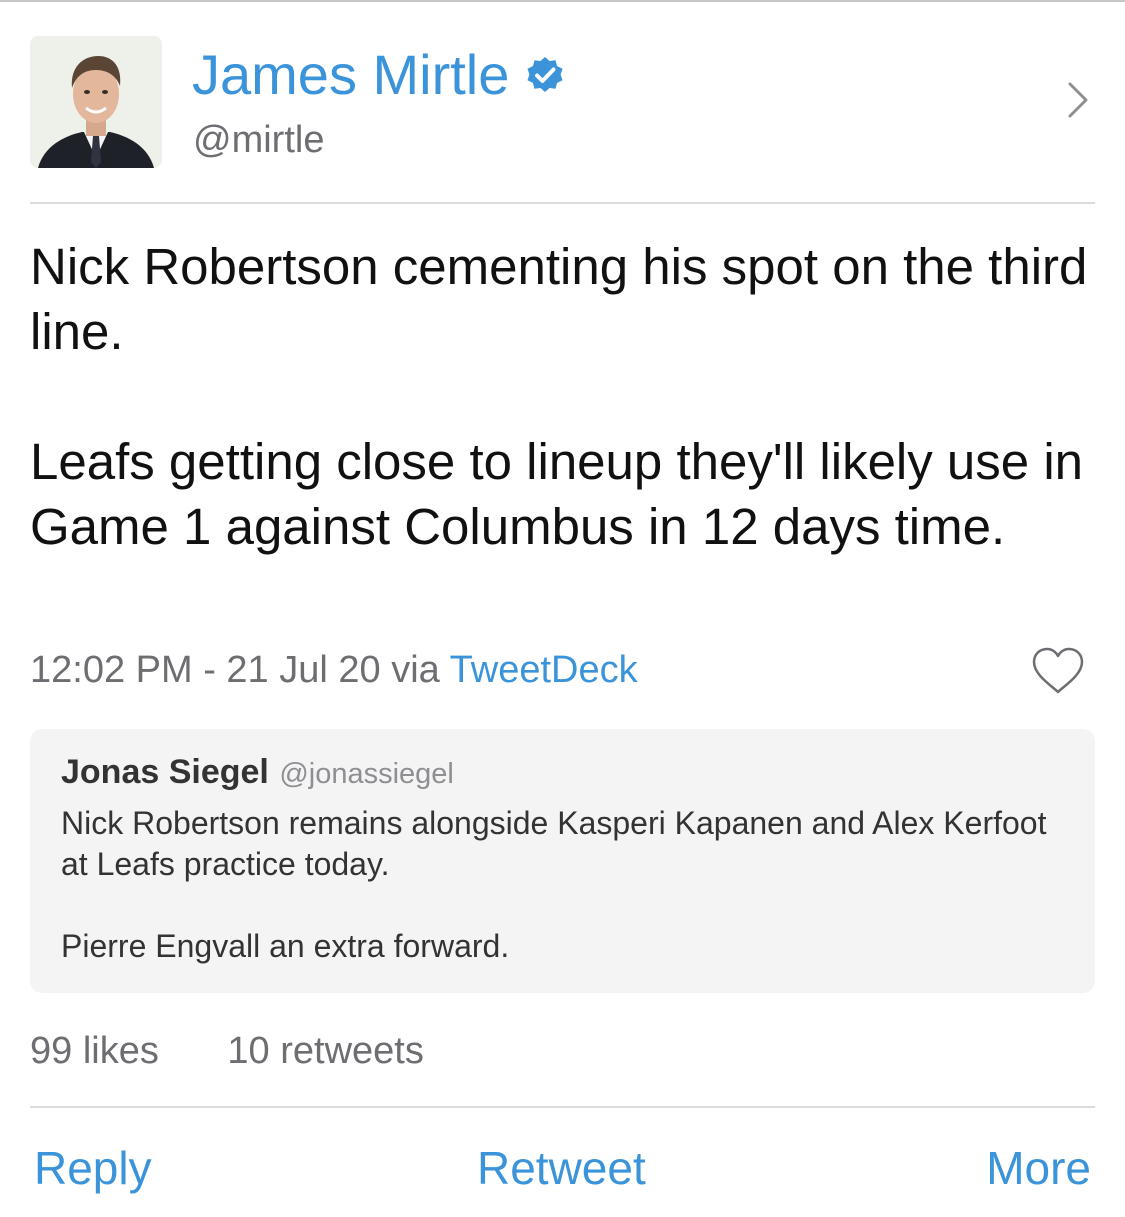 The width and height of the screenshot is (1125, 1217). Describe the element at coordinates (285, 946) in the screenshot. I see `quoted-paragraph: Pierre Engvall an extra forward.` at that location.